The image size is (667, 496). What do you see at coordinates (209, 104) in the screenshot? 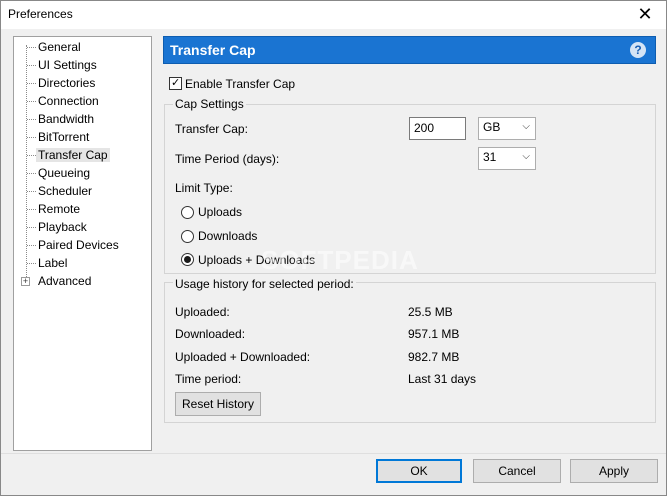
I see `cap-settings-legend: Cap Settings` at bounding box center [209, 104].